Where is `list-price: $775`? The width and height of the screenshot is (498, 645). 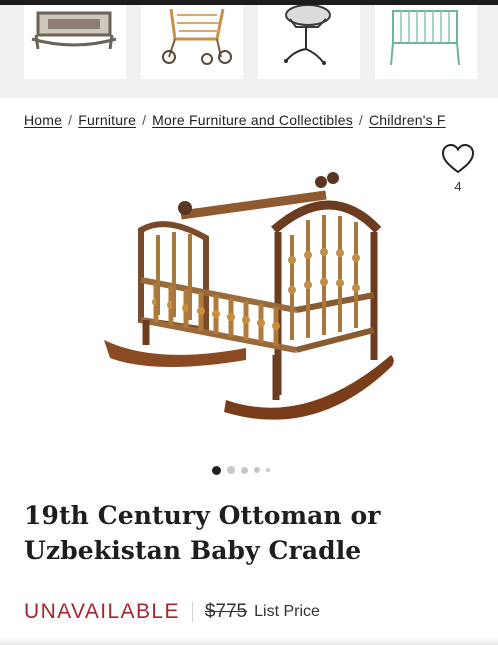
list-price: $775 is located at coordinates (226, 611).